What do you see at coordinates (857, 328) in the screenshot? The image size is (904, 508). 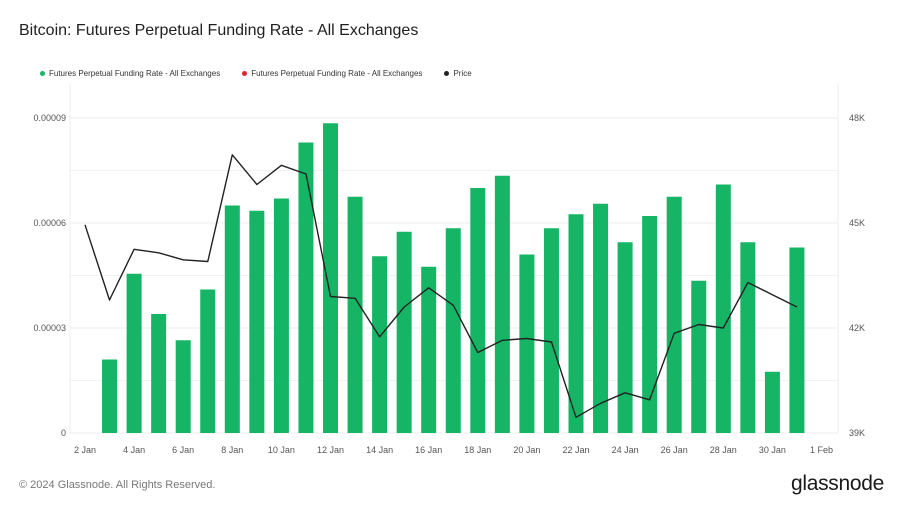 I see `y-right-tick-label: 42K` at bounding box center [857, 328].